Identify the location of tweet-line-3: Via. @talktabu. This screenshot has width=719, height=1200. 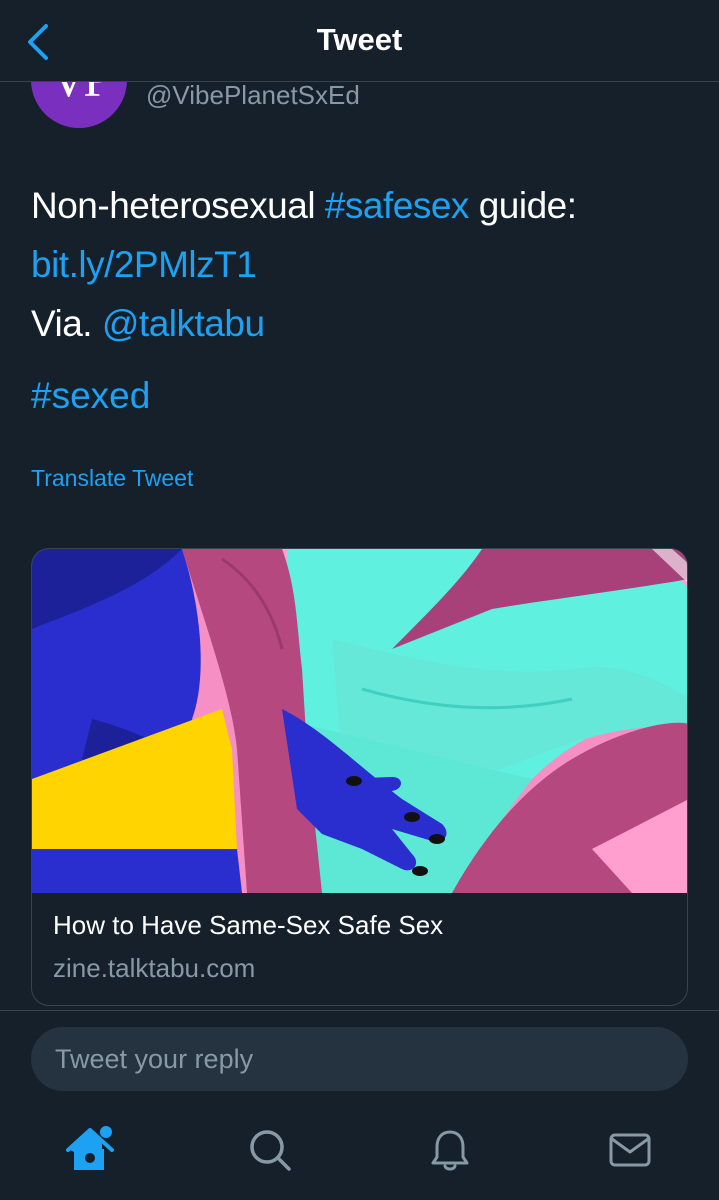
(361, 323).